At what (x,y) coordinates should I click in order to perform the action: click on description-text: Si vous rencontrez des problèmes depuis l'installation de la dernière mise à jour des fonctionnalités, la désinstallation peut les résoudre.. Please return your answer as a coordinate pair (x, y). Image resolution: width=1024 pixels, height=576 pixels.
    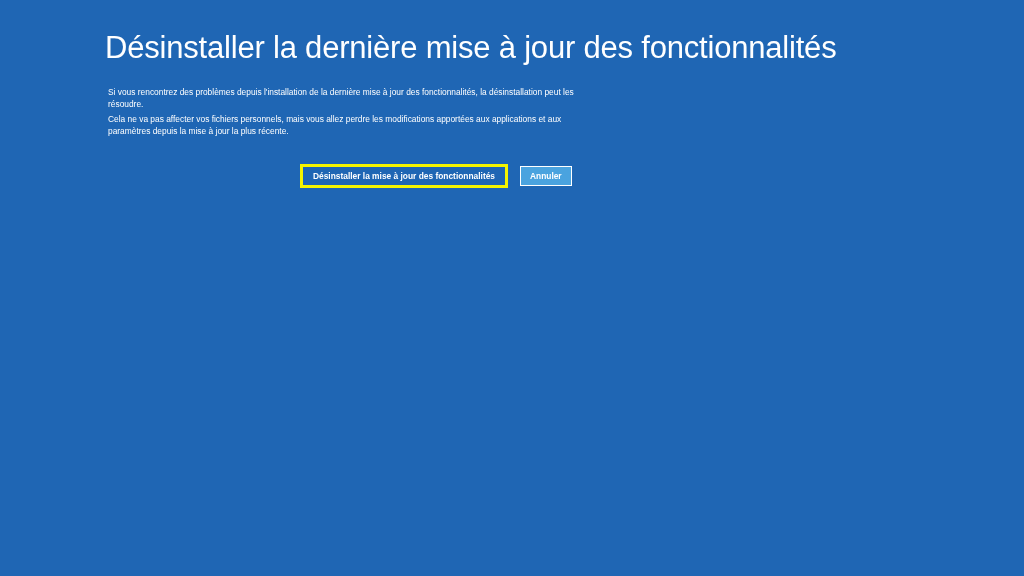
    Looking at the image, I should click on (341, 98).